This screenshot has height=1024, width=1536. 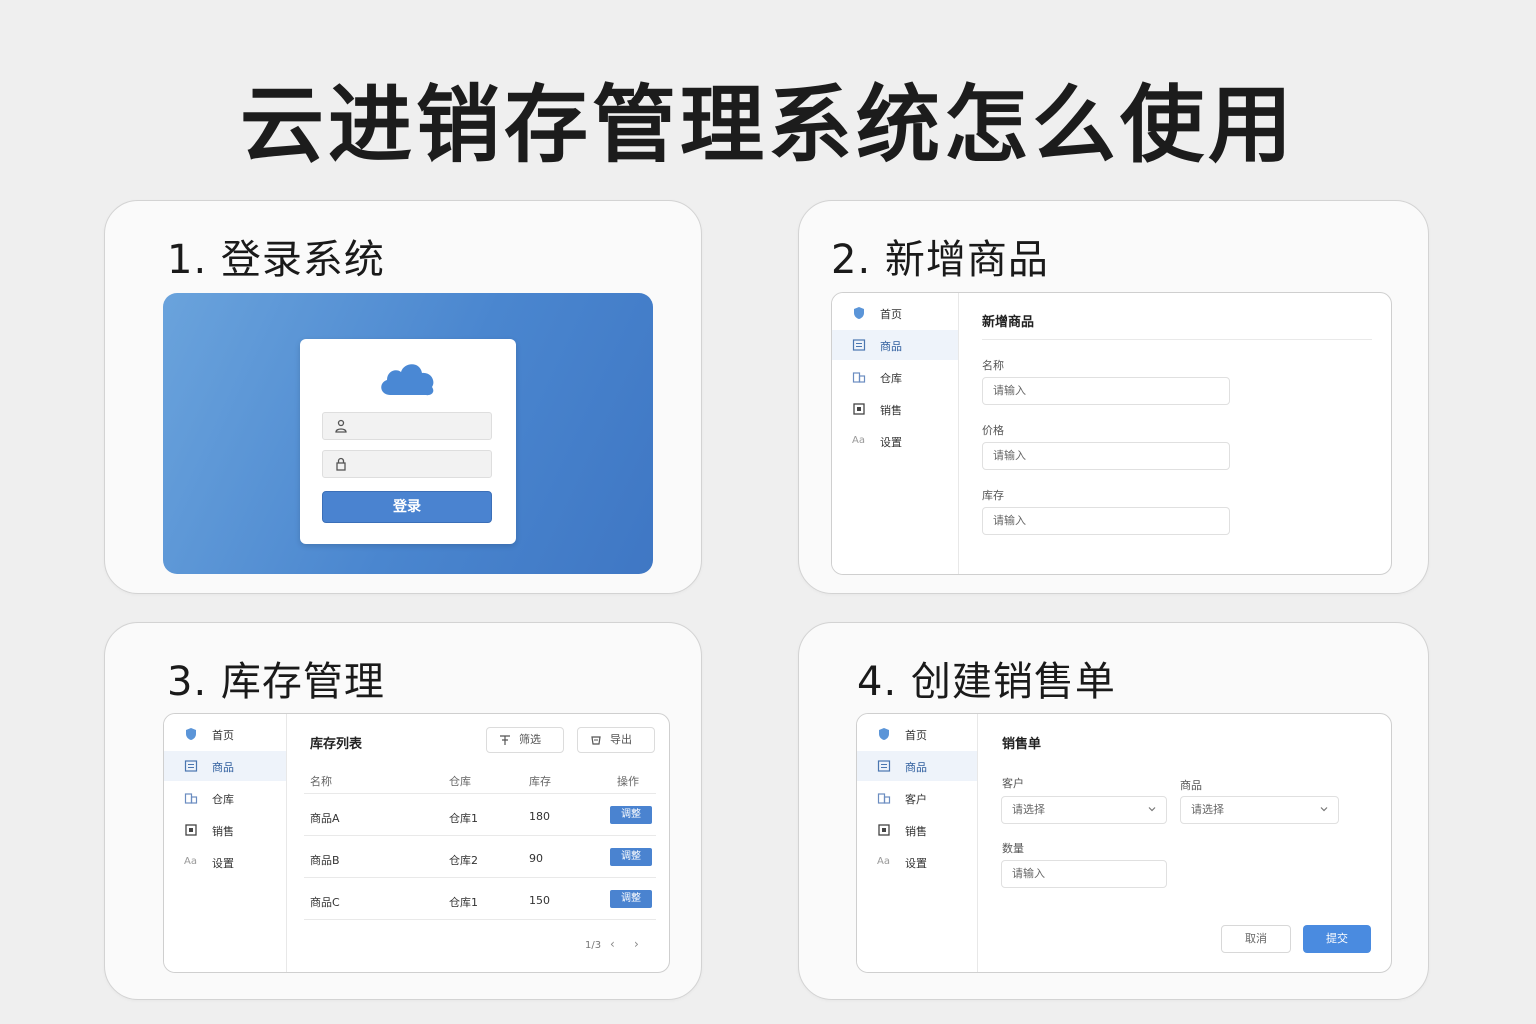 What do you see at coordinates (1106, 521) in the screenshot?
I see `product-stock-input: 请输入` at bounding box center [1106, 521].